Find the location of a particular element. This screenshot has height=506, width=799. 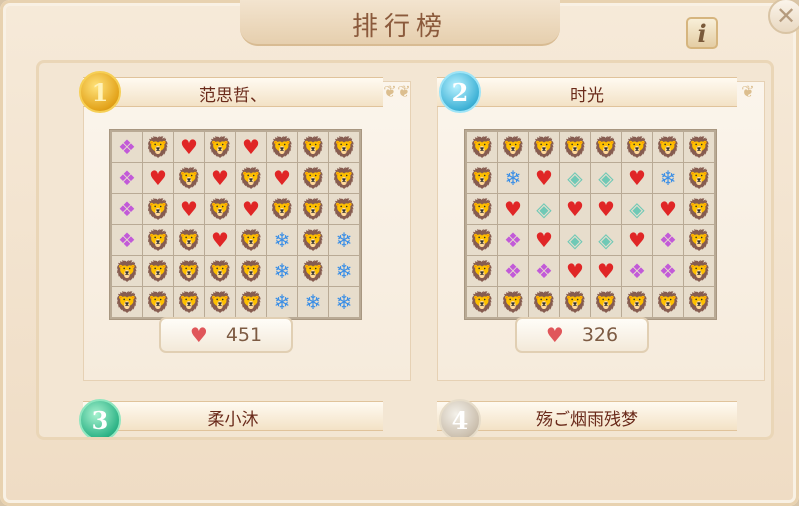

info-button: i is located at coordinates (702, 33).